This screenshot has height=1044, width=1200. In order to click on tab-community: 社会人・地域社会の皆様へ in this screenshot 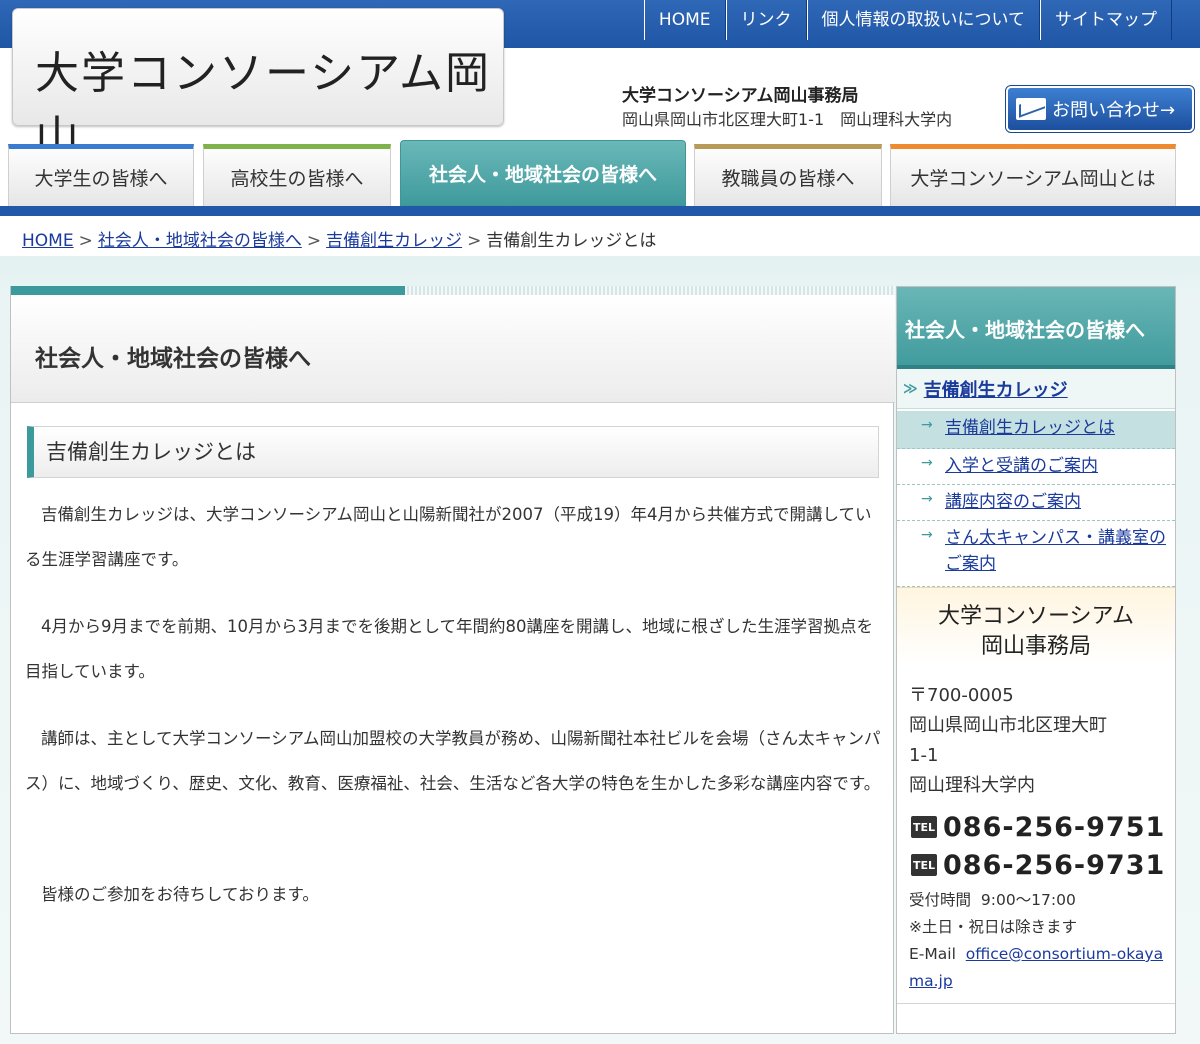, I will do `click(543, 173)`.